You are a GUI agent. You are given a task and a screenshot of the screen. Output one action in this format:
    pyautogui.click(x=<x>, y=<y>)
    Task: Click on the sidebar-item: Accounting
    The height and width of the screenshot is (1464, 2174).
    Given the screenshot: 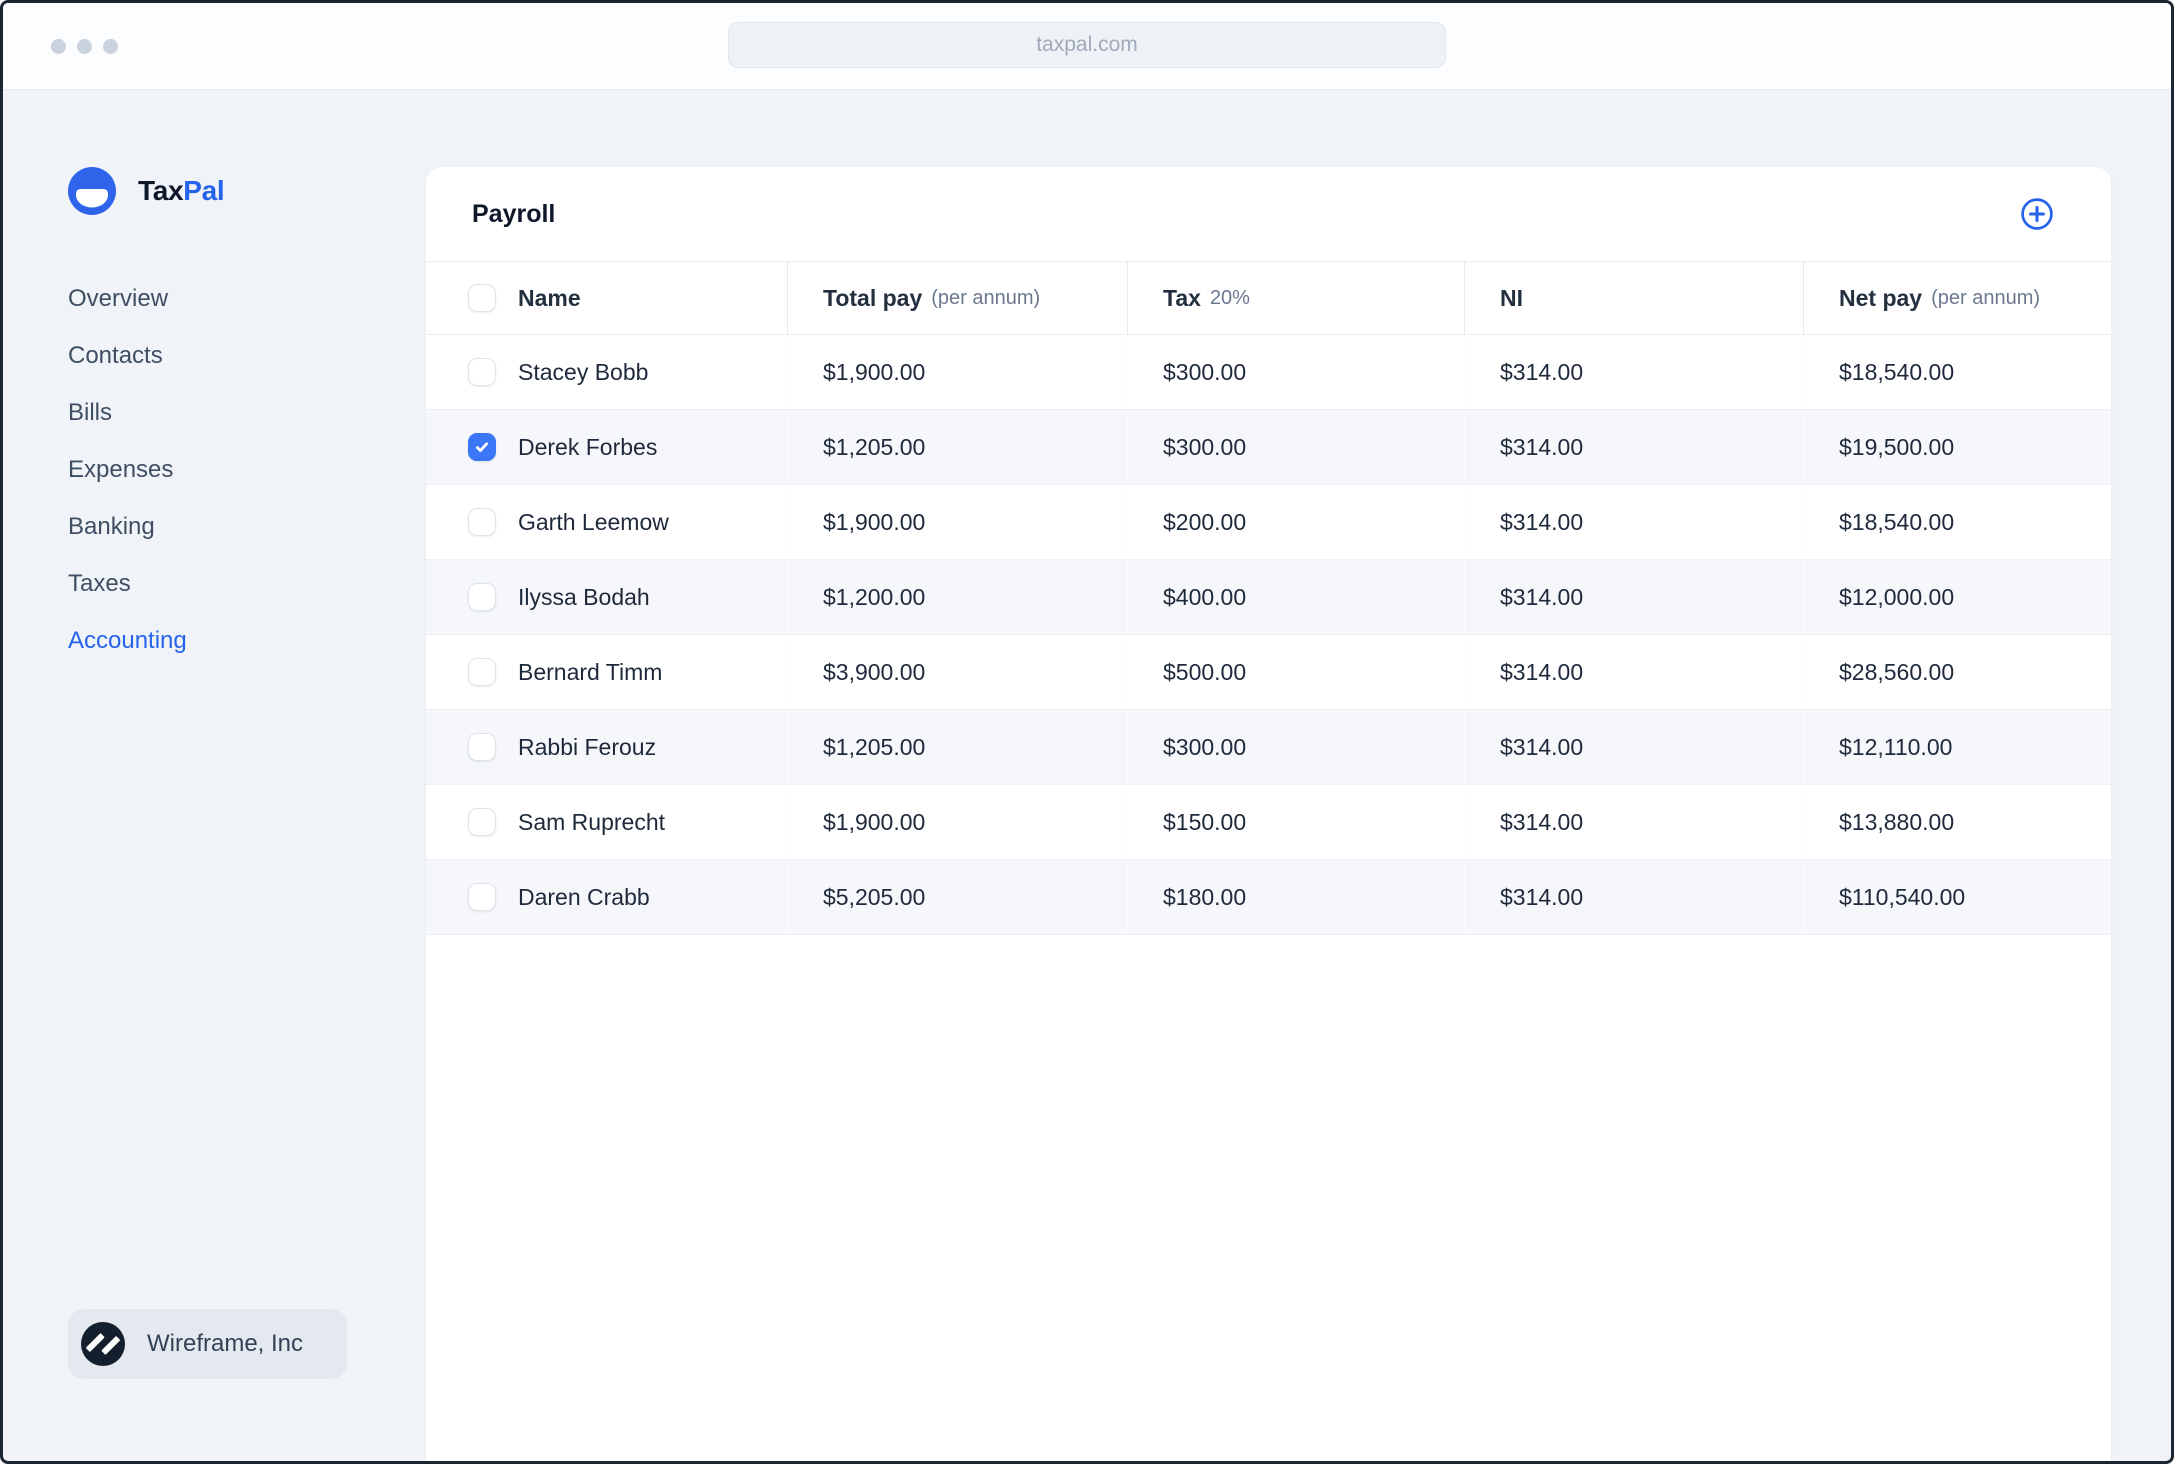 What is the action you would take?
    pyautogui.click(x=247, y=641)
    